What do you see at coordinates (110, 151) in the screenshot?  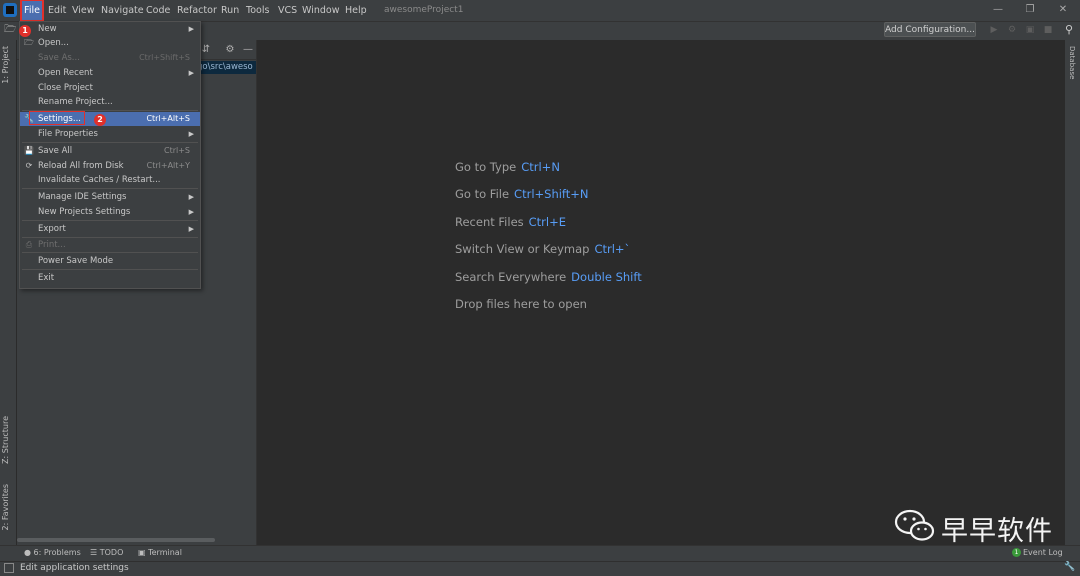 I see `menu-item-save-all: 💾 Save All Ctrl+S` at bounding box center [110, 151].